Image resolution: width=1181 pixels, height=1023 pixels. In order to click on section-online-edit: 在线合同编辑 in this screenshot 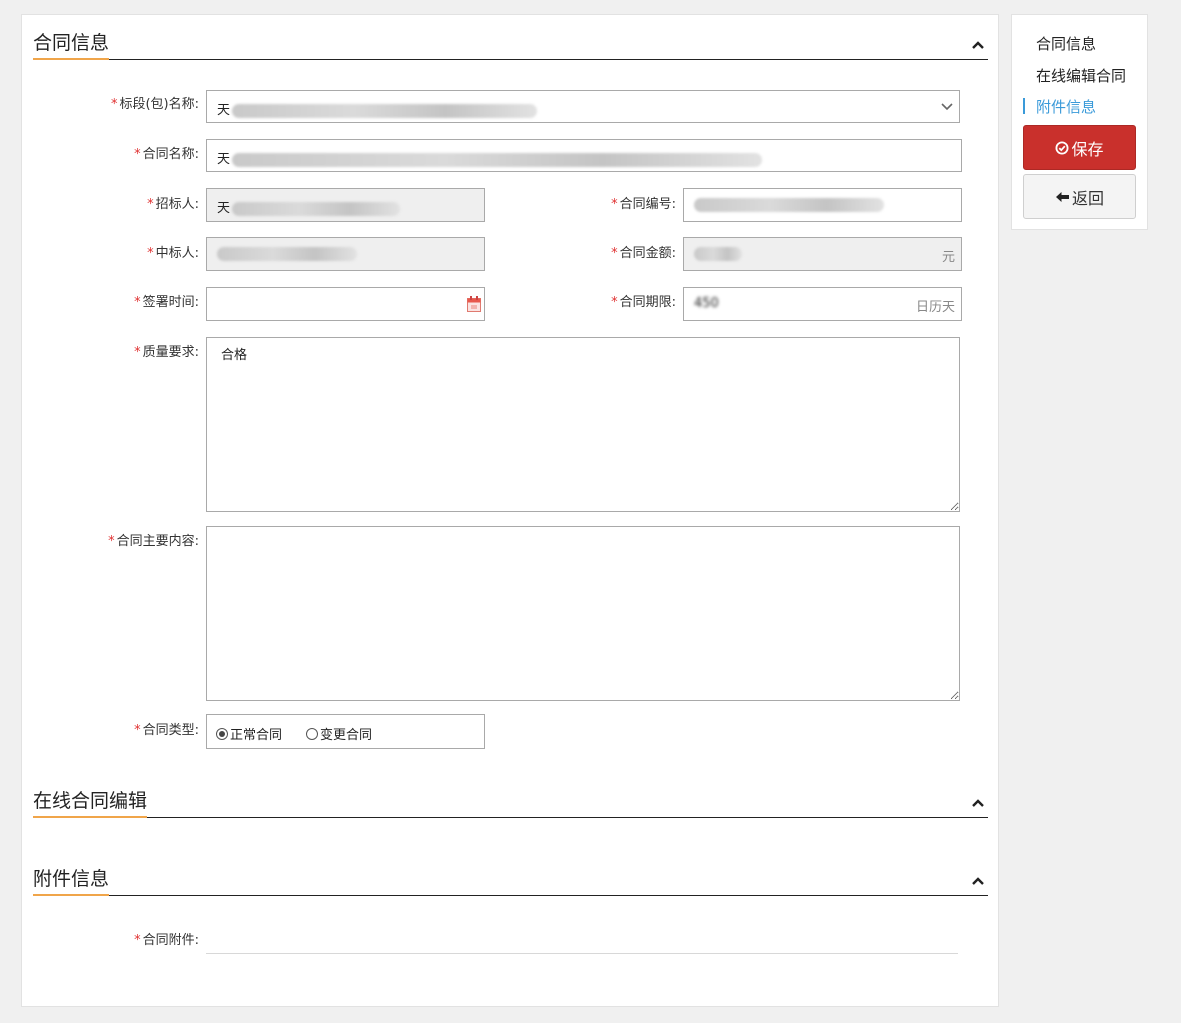, I will do `click(510, 802)`.